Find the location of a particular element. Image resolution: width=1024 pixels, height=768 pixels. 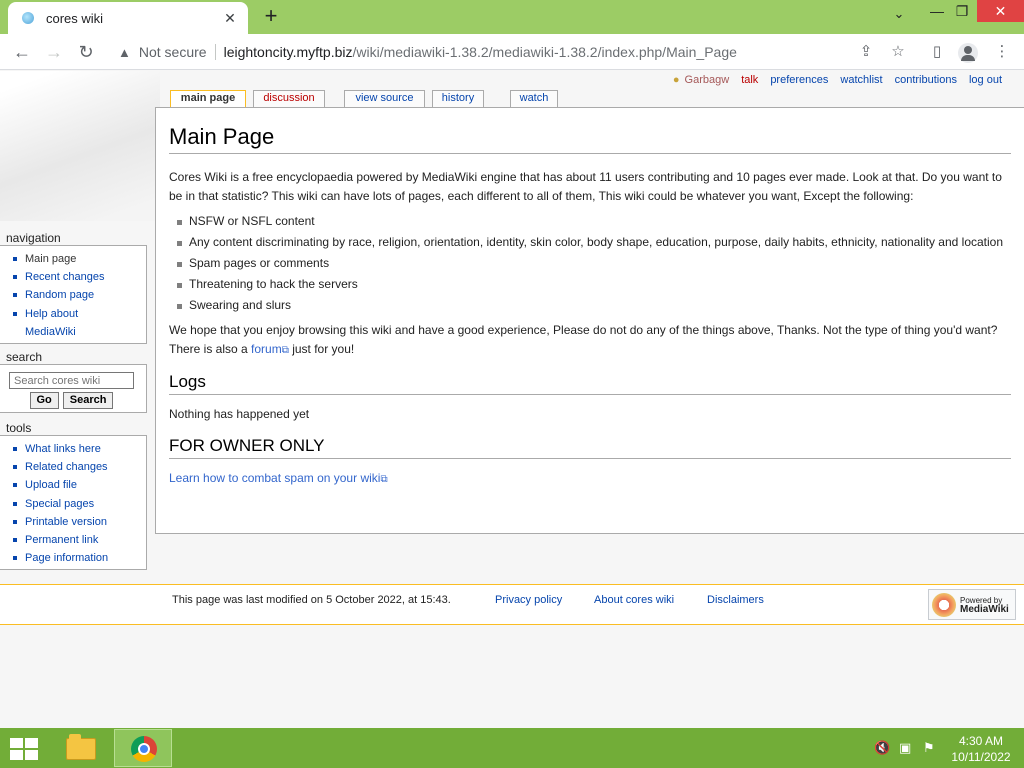

sidebar-item-label: Random page is located at coordinates (59, 295).